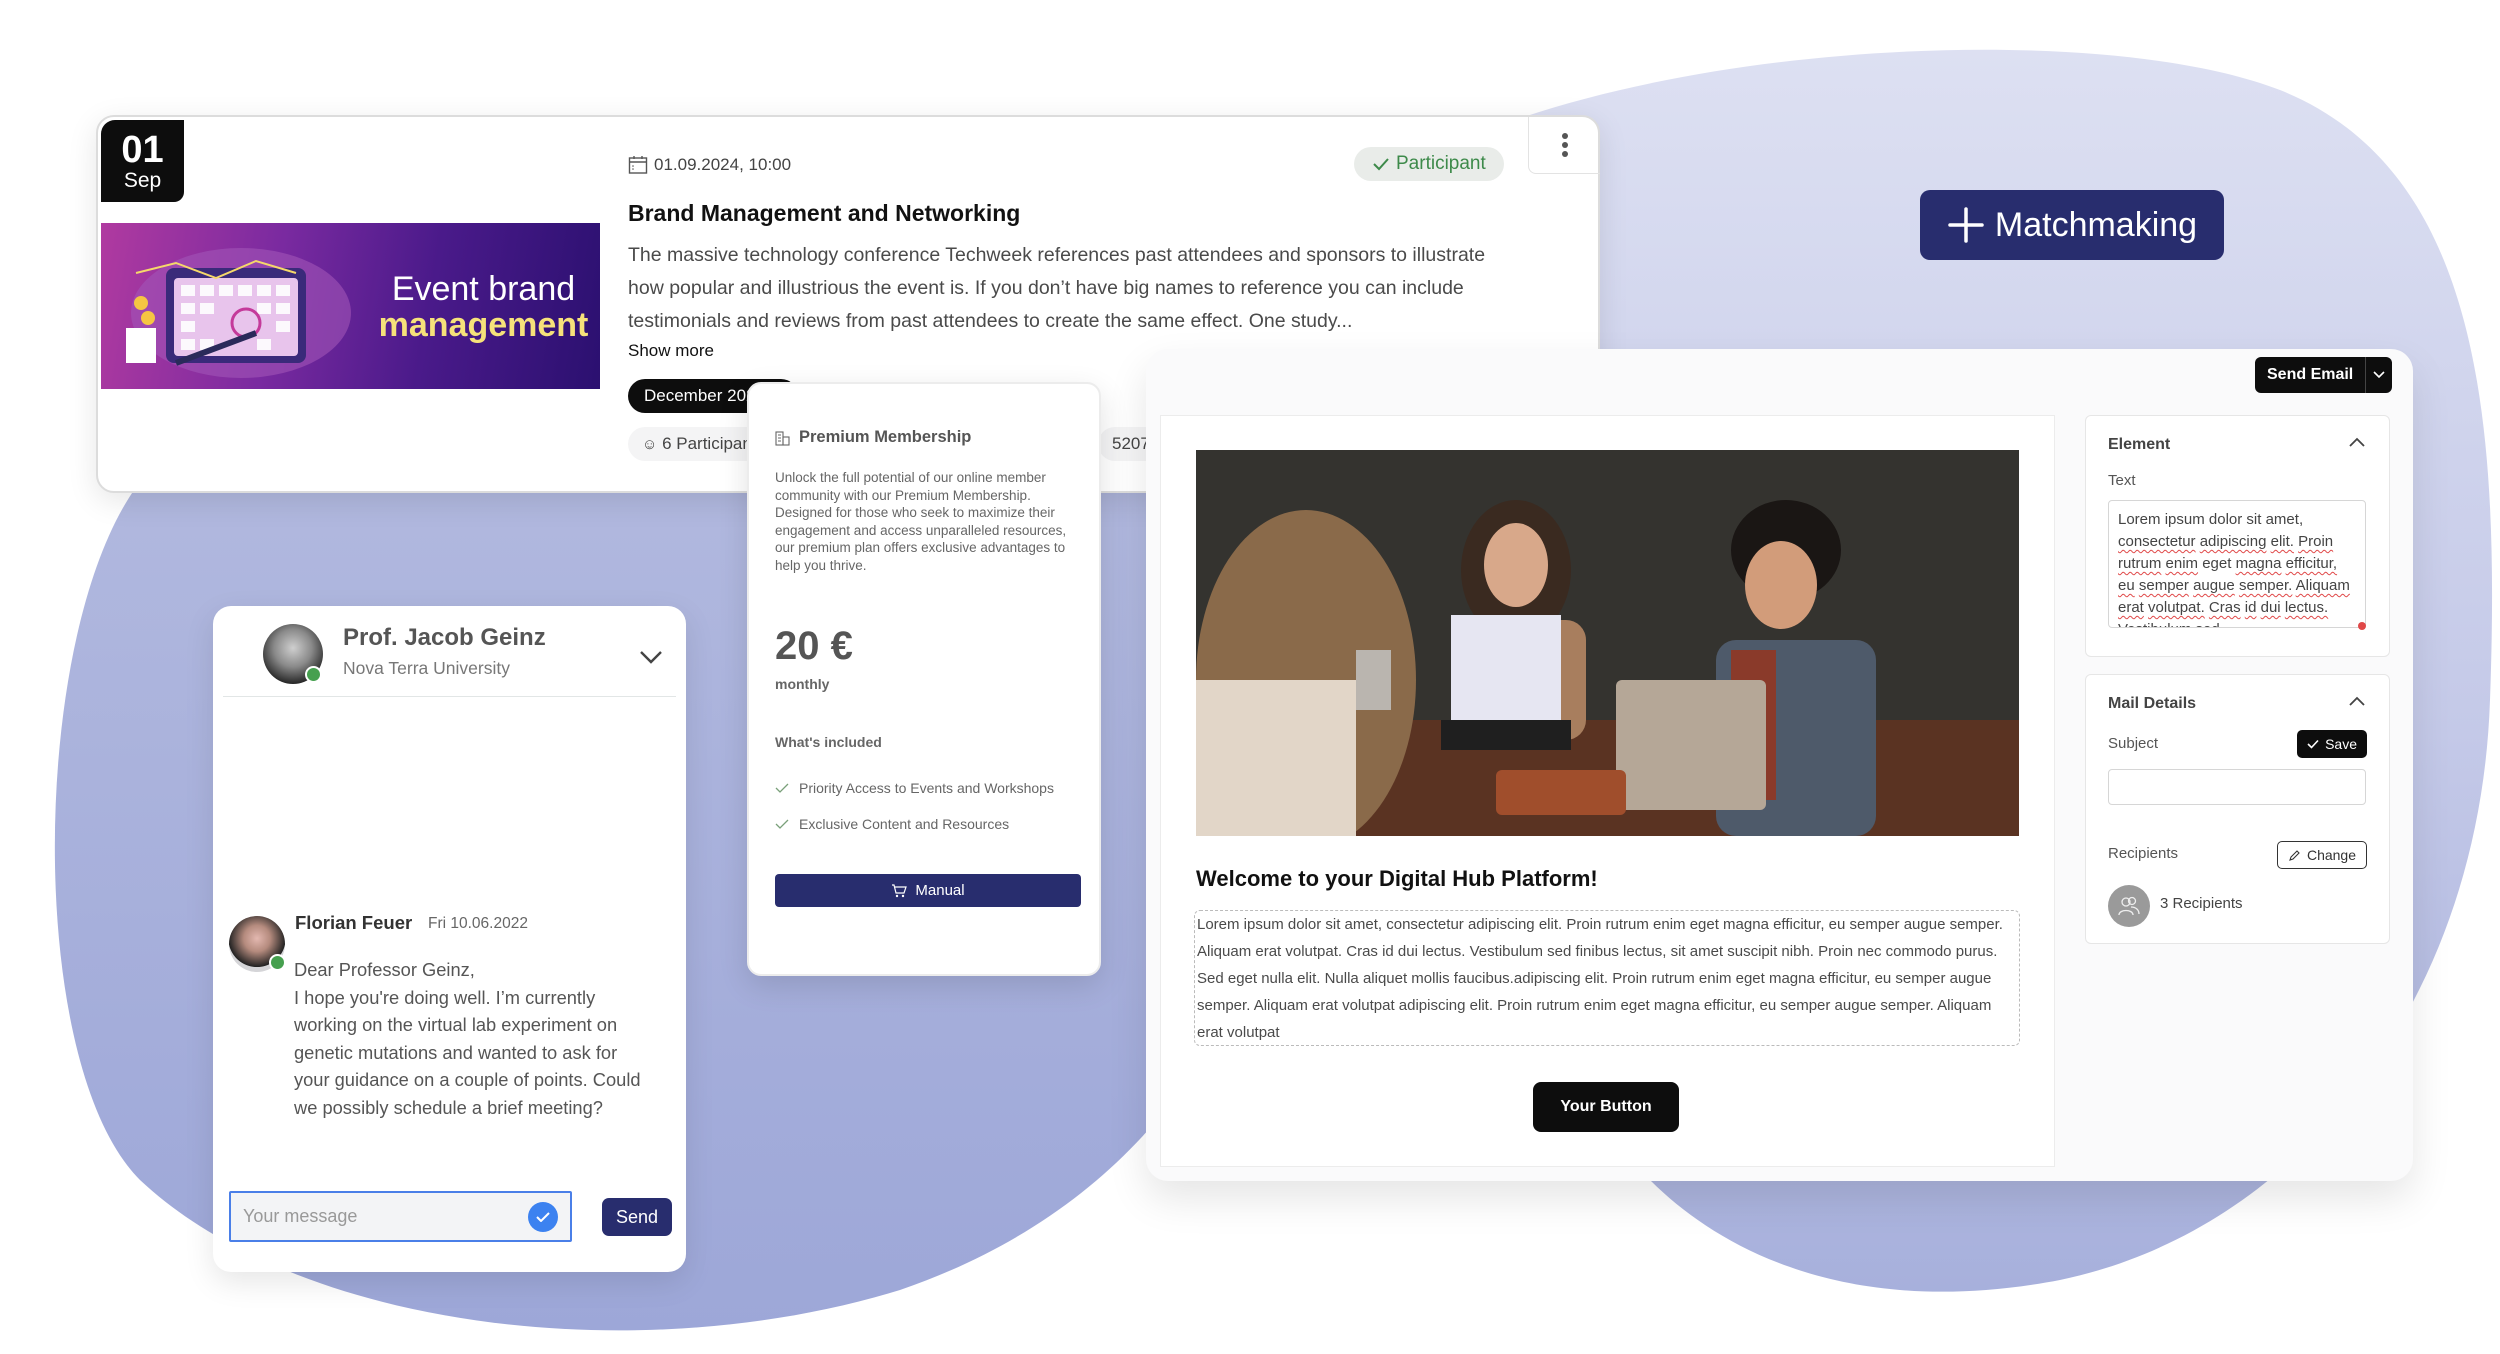 This screenshot has height=1354, width=2500. What do you see at coordinates (2126, 585) in the screenshot?
I see `misspelled-word: eu` at bounding box center [2126, 585].